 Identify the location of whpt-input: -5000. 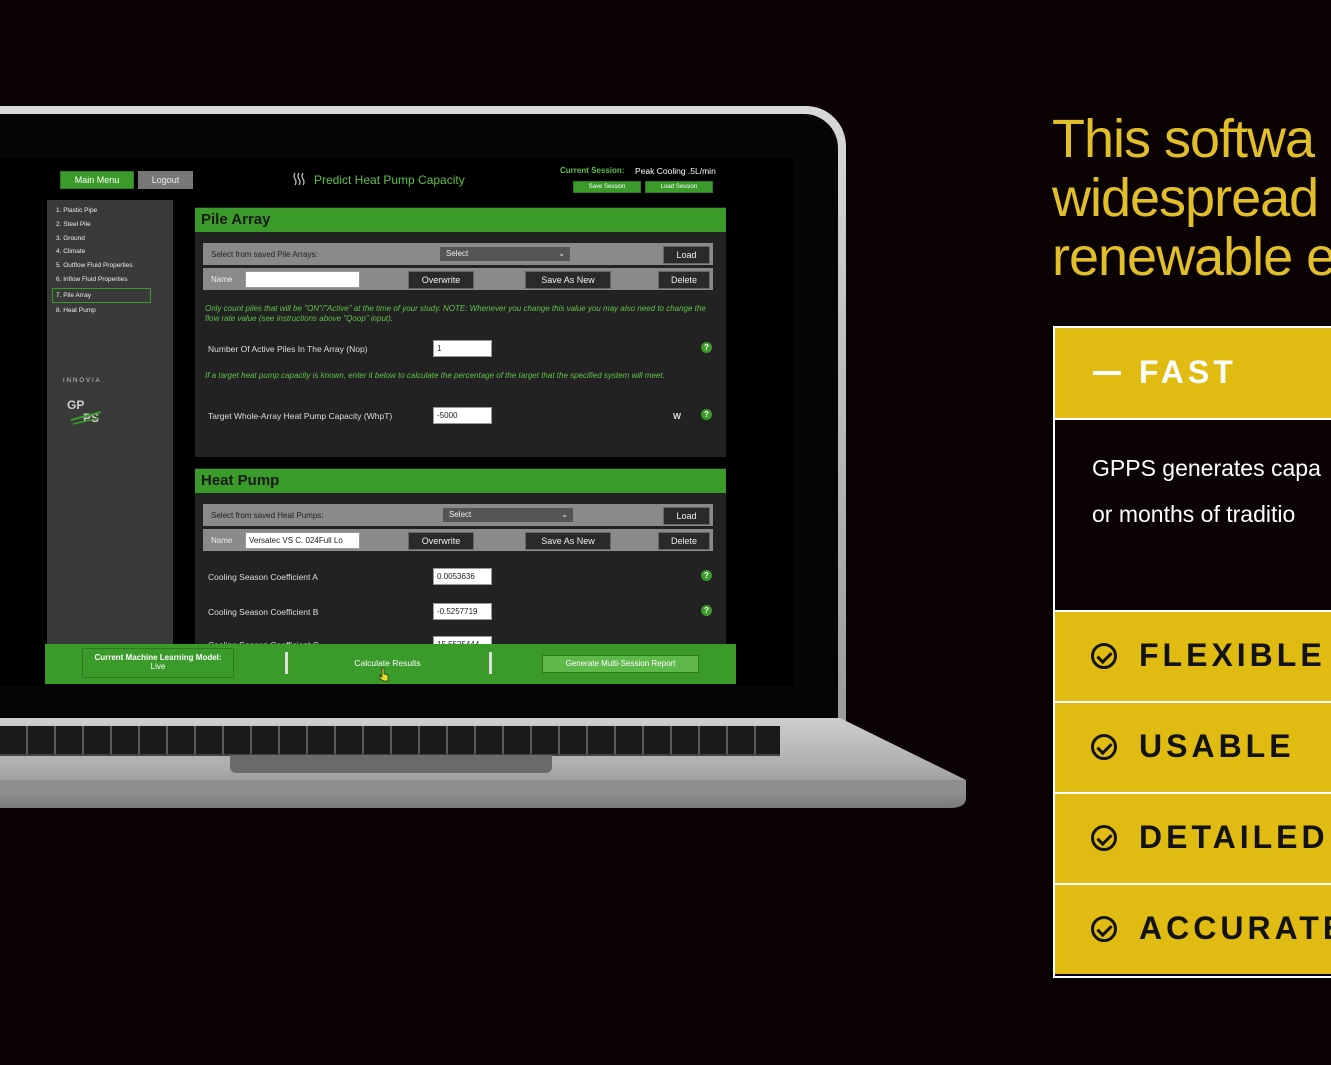
(462, 415).